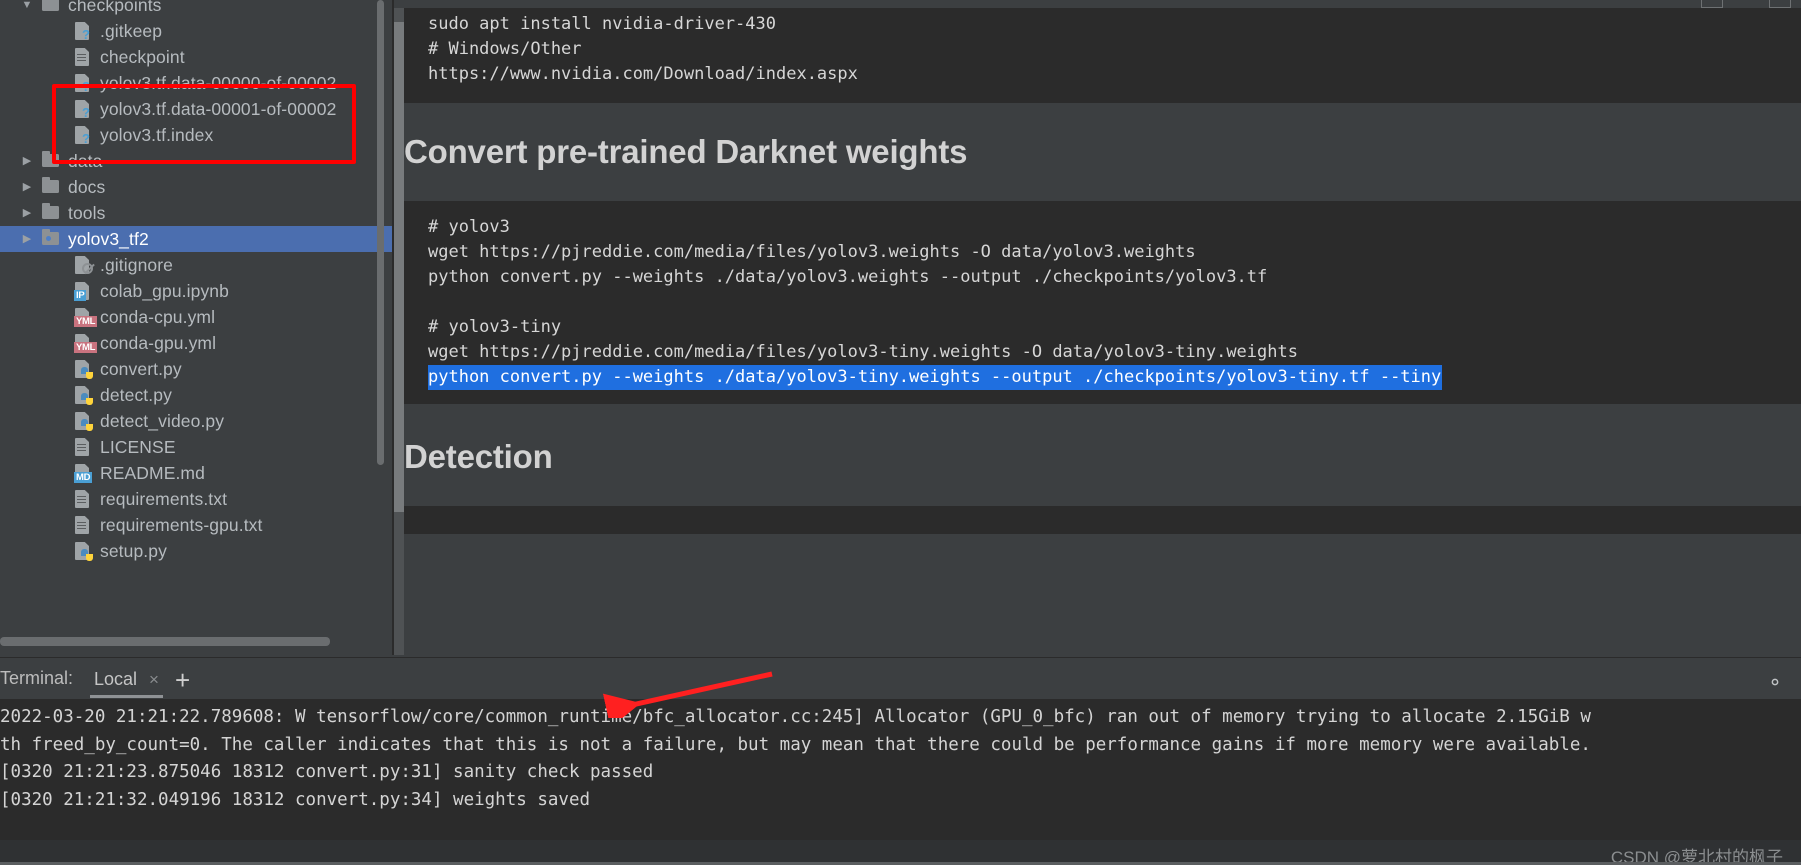 This screenshot has height=865, width=1801. What do you see at coordinates (82, 473) in the screenshot?
I see `file-markdown-icon: MD` at bounding box center [82, 473].